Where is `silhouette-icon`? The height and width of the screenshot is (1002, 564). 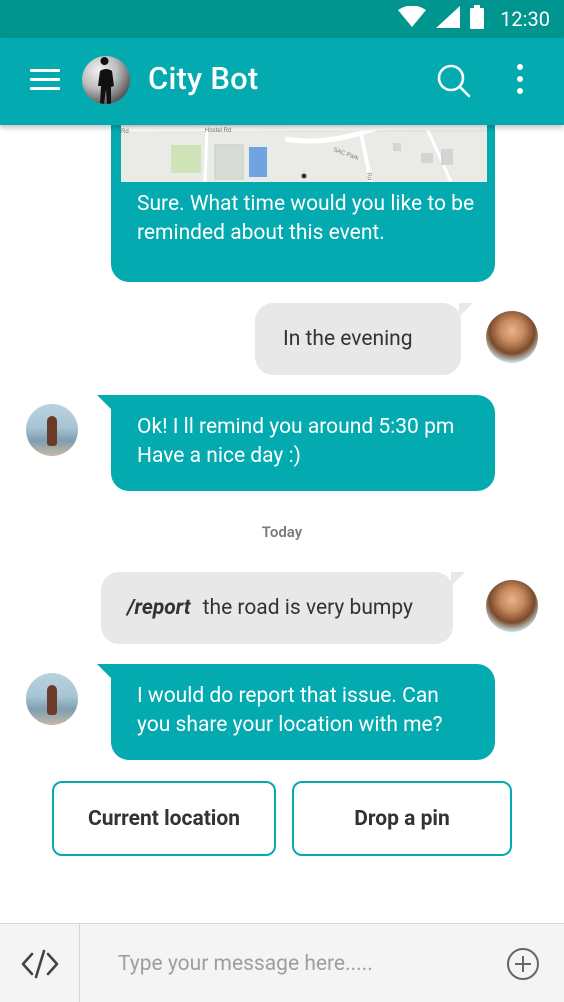 silhouette-icon is located at coordinates (106, 80).